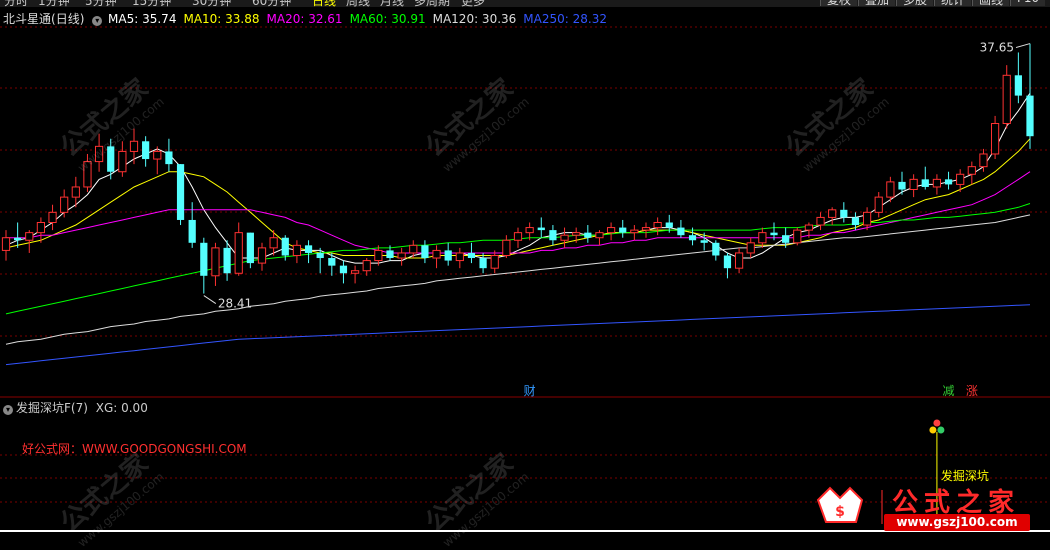 This screenshot has width=1050, height=550. Describe the element at coordinates (937, 426) in the screenshot. I see `flower-icon` at that location.